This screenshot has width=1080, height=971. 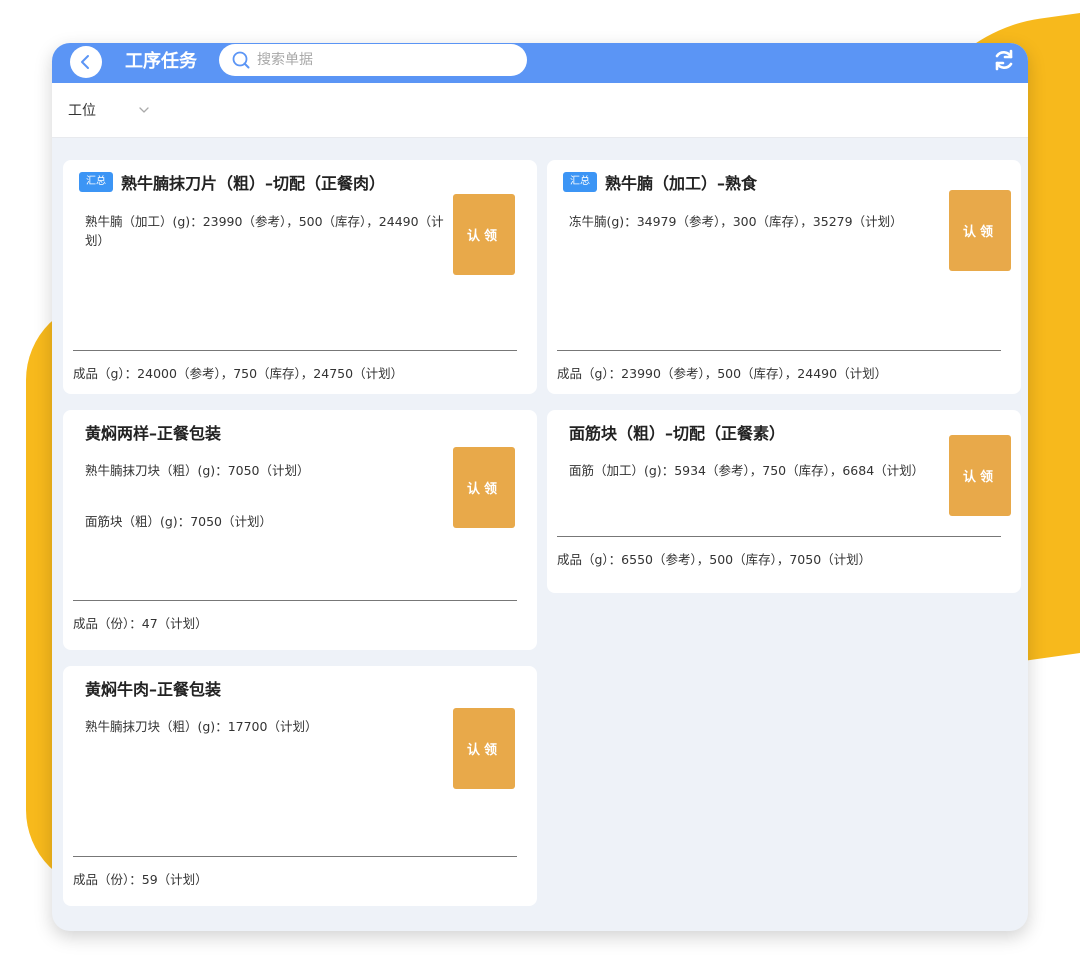 I want to click on material-line: 面筋块（粗）(g)：7050（计划）, so click(x=179, y=521).